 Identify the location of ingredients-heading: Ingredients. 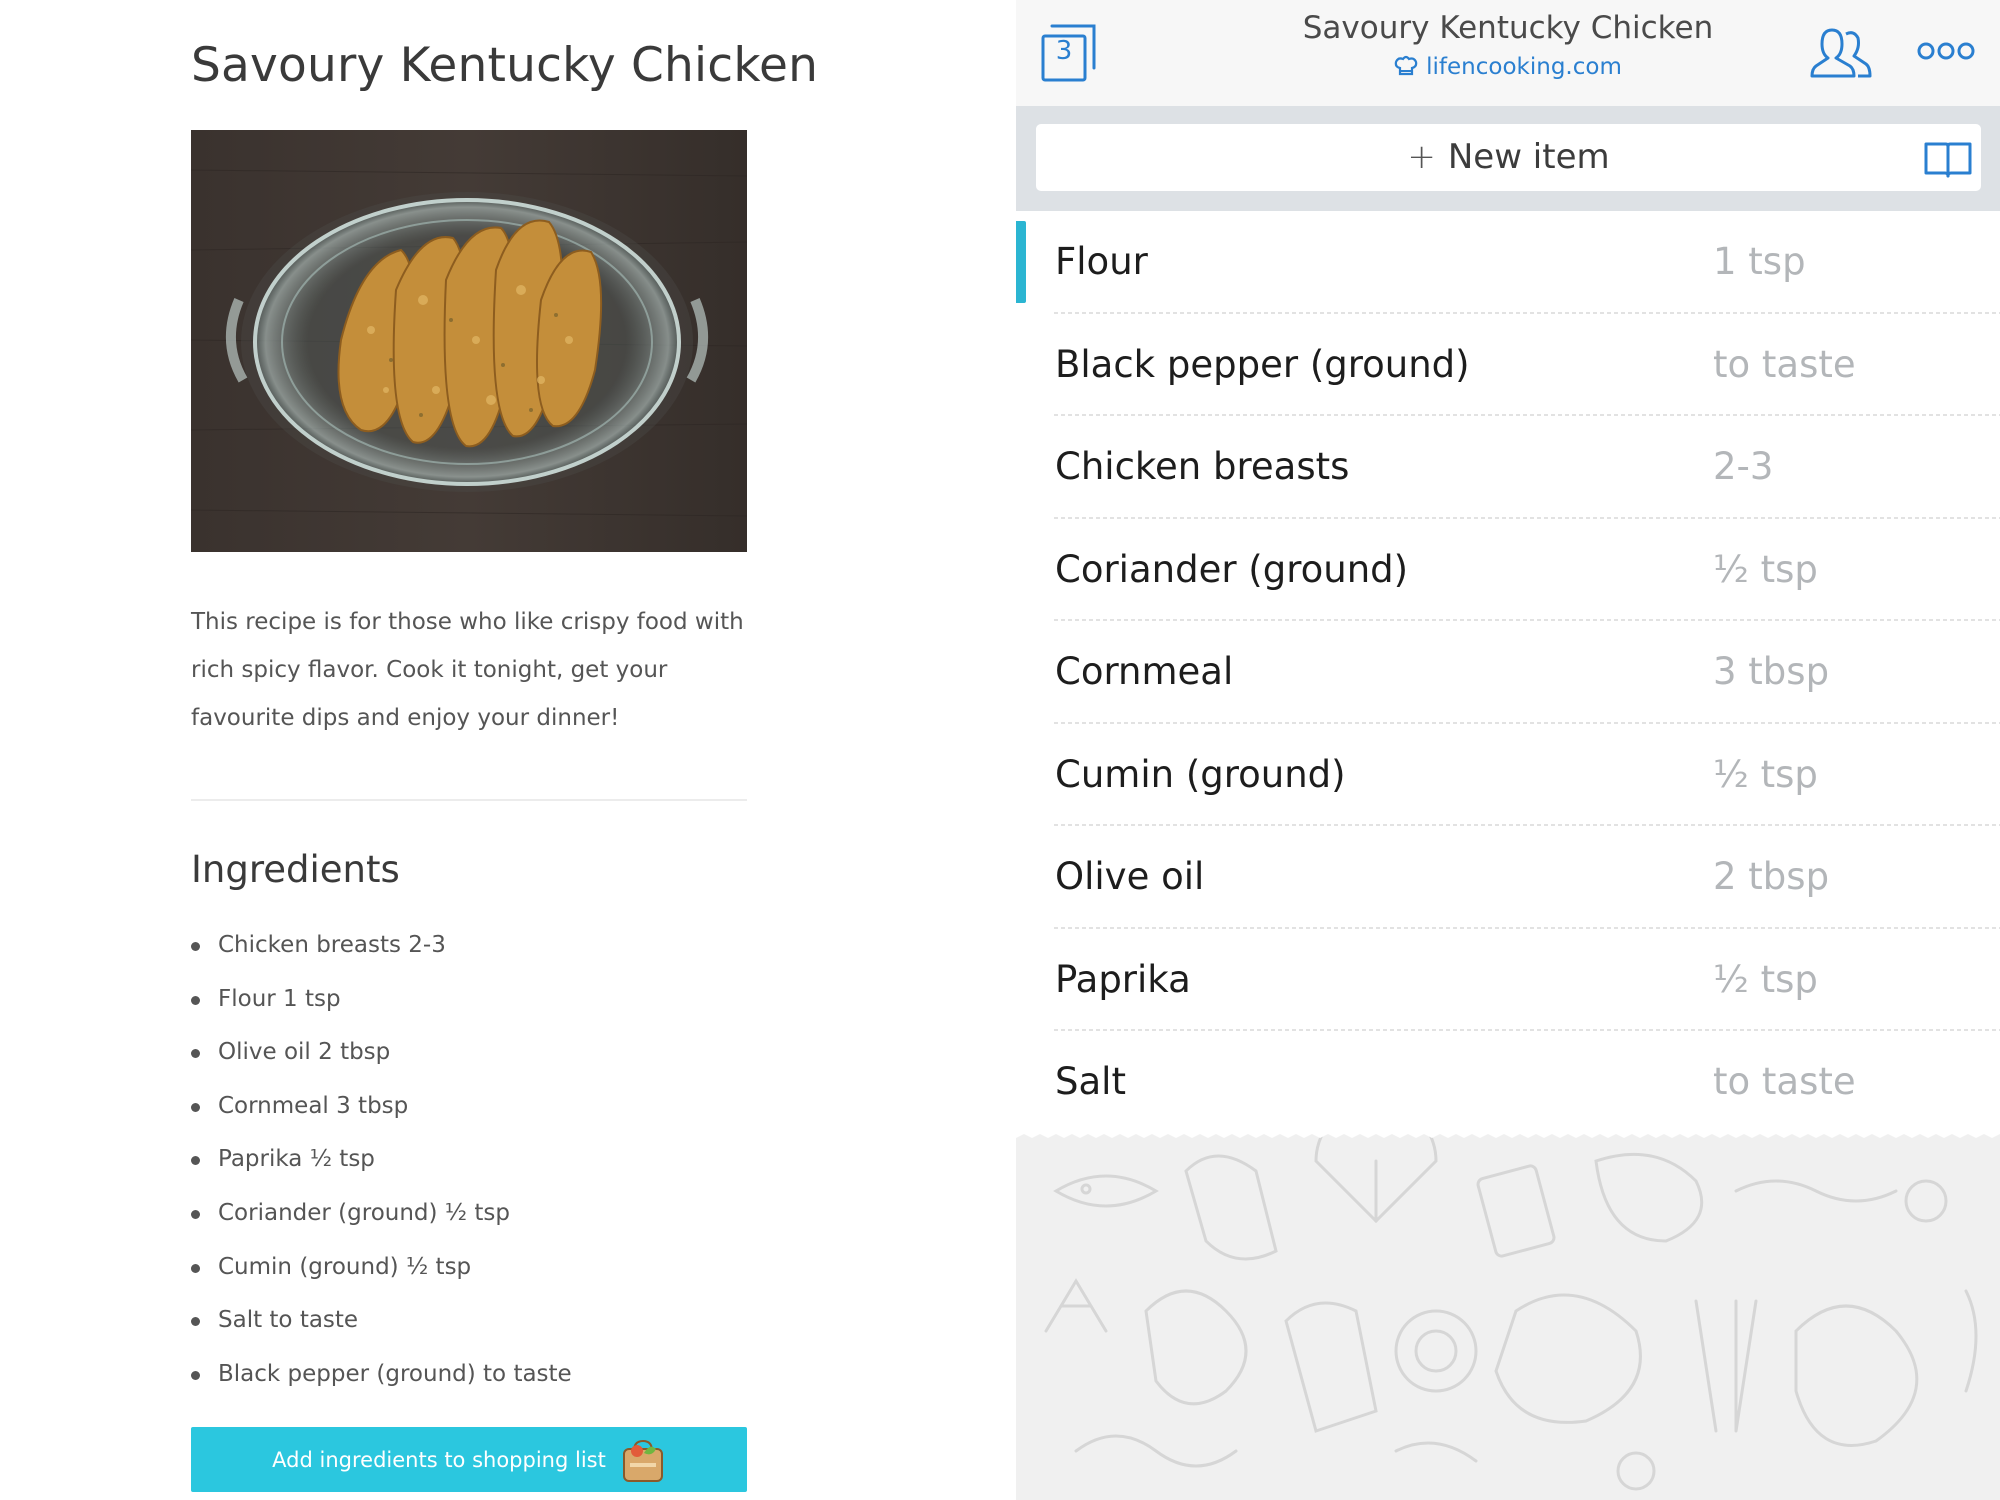
(295, 869).